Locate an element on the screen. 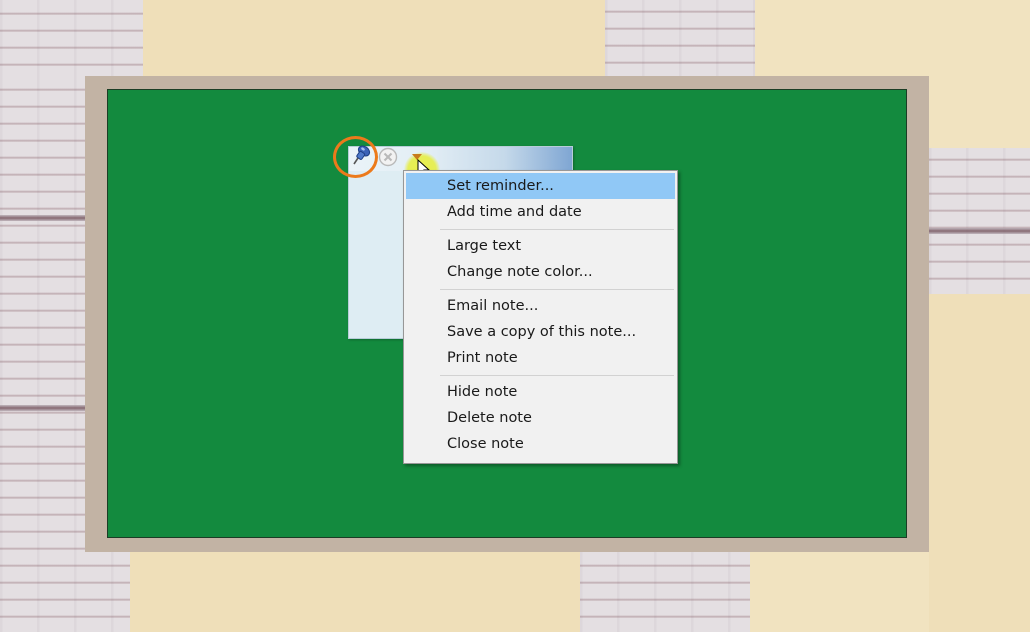 The image size is (1030, 632). menu-item-hide-note: Hide note is located at coordinates (540, 392).